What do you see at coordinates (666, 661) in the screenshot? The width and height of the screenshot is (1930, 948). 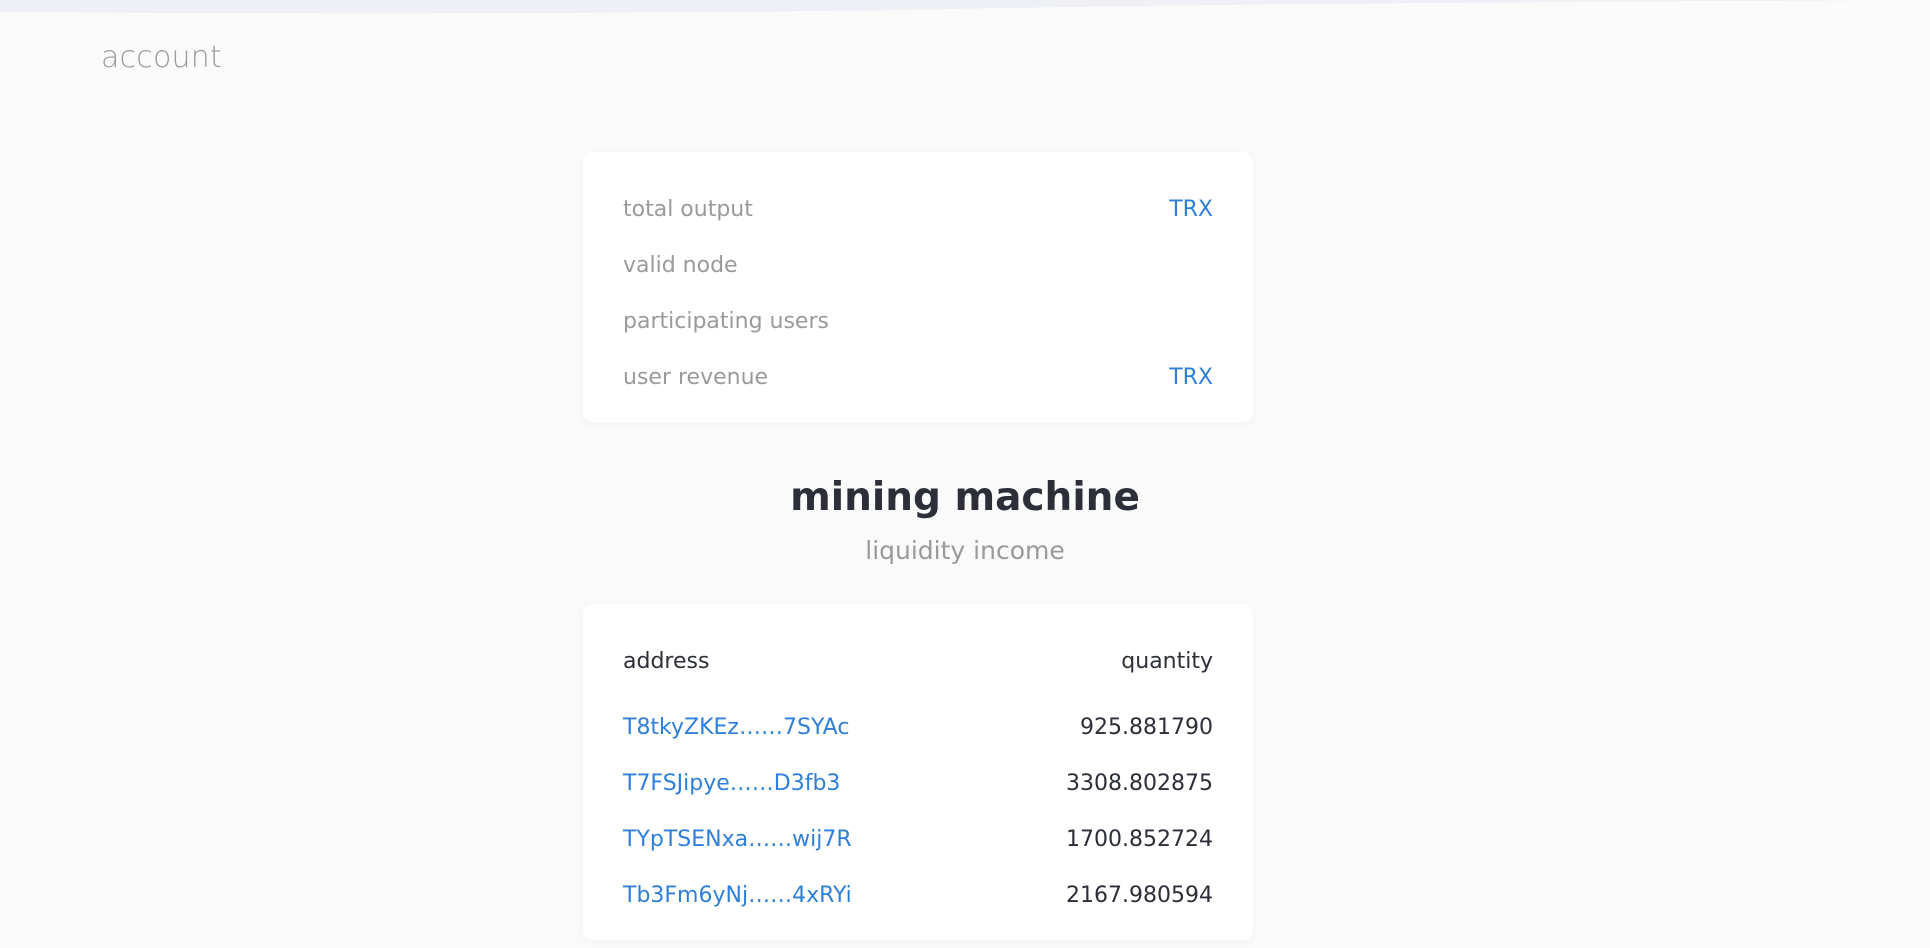 I see `column-header-address: address` at bounding box center [666, 661].